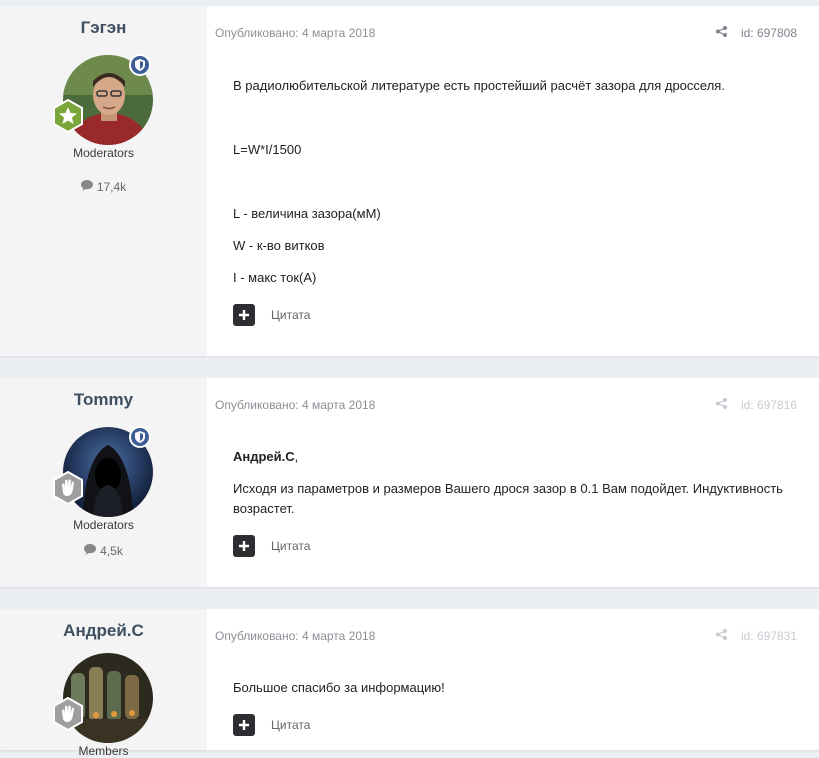 The width and height of the screenshot is (819, 758). I want to click on mention-line: Андрей.С,, so click(516, 457).